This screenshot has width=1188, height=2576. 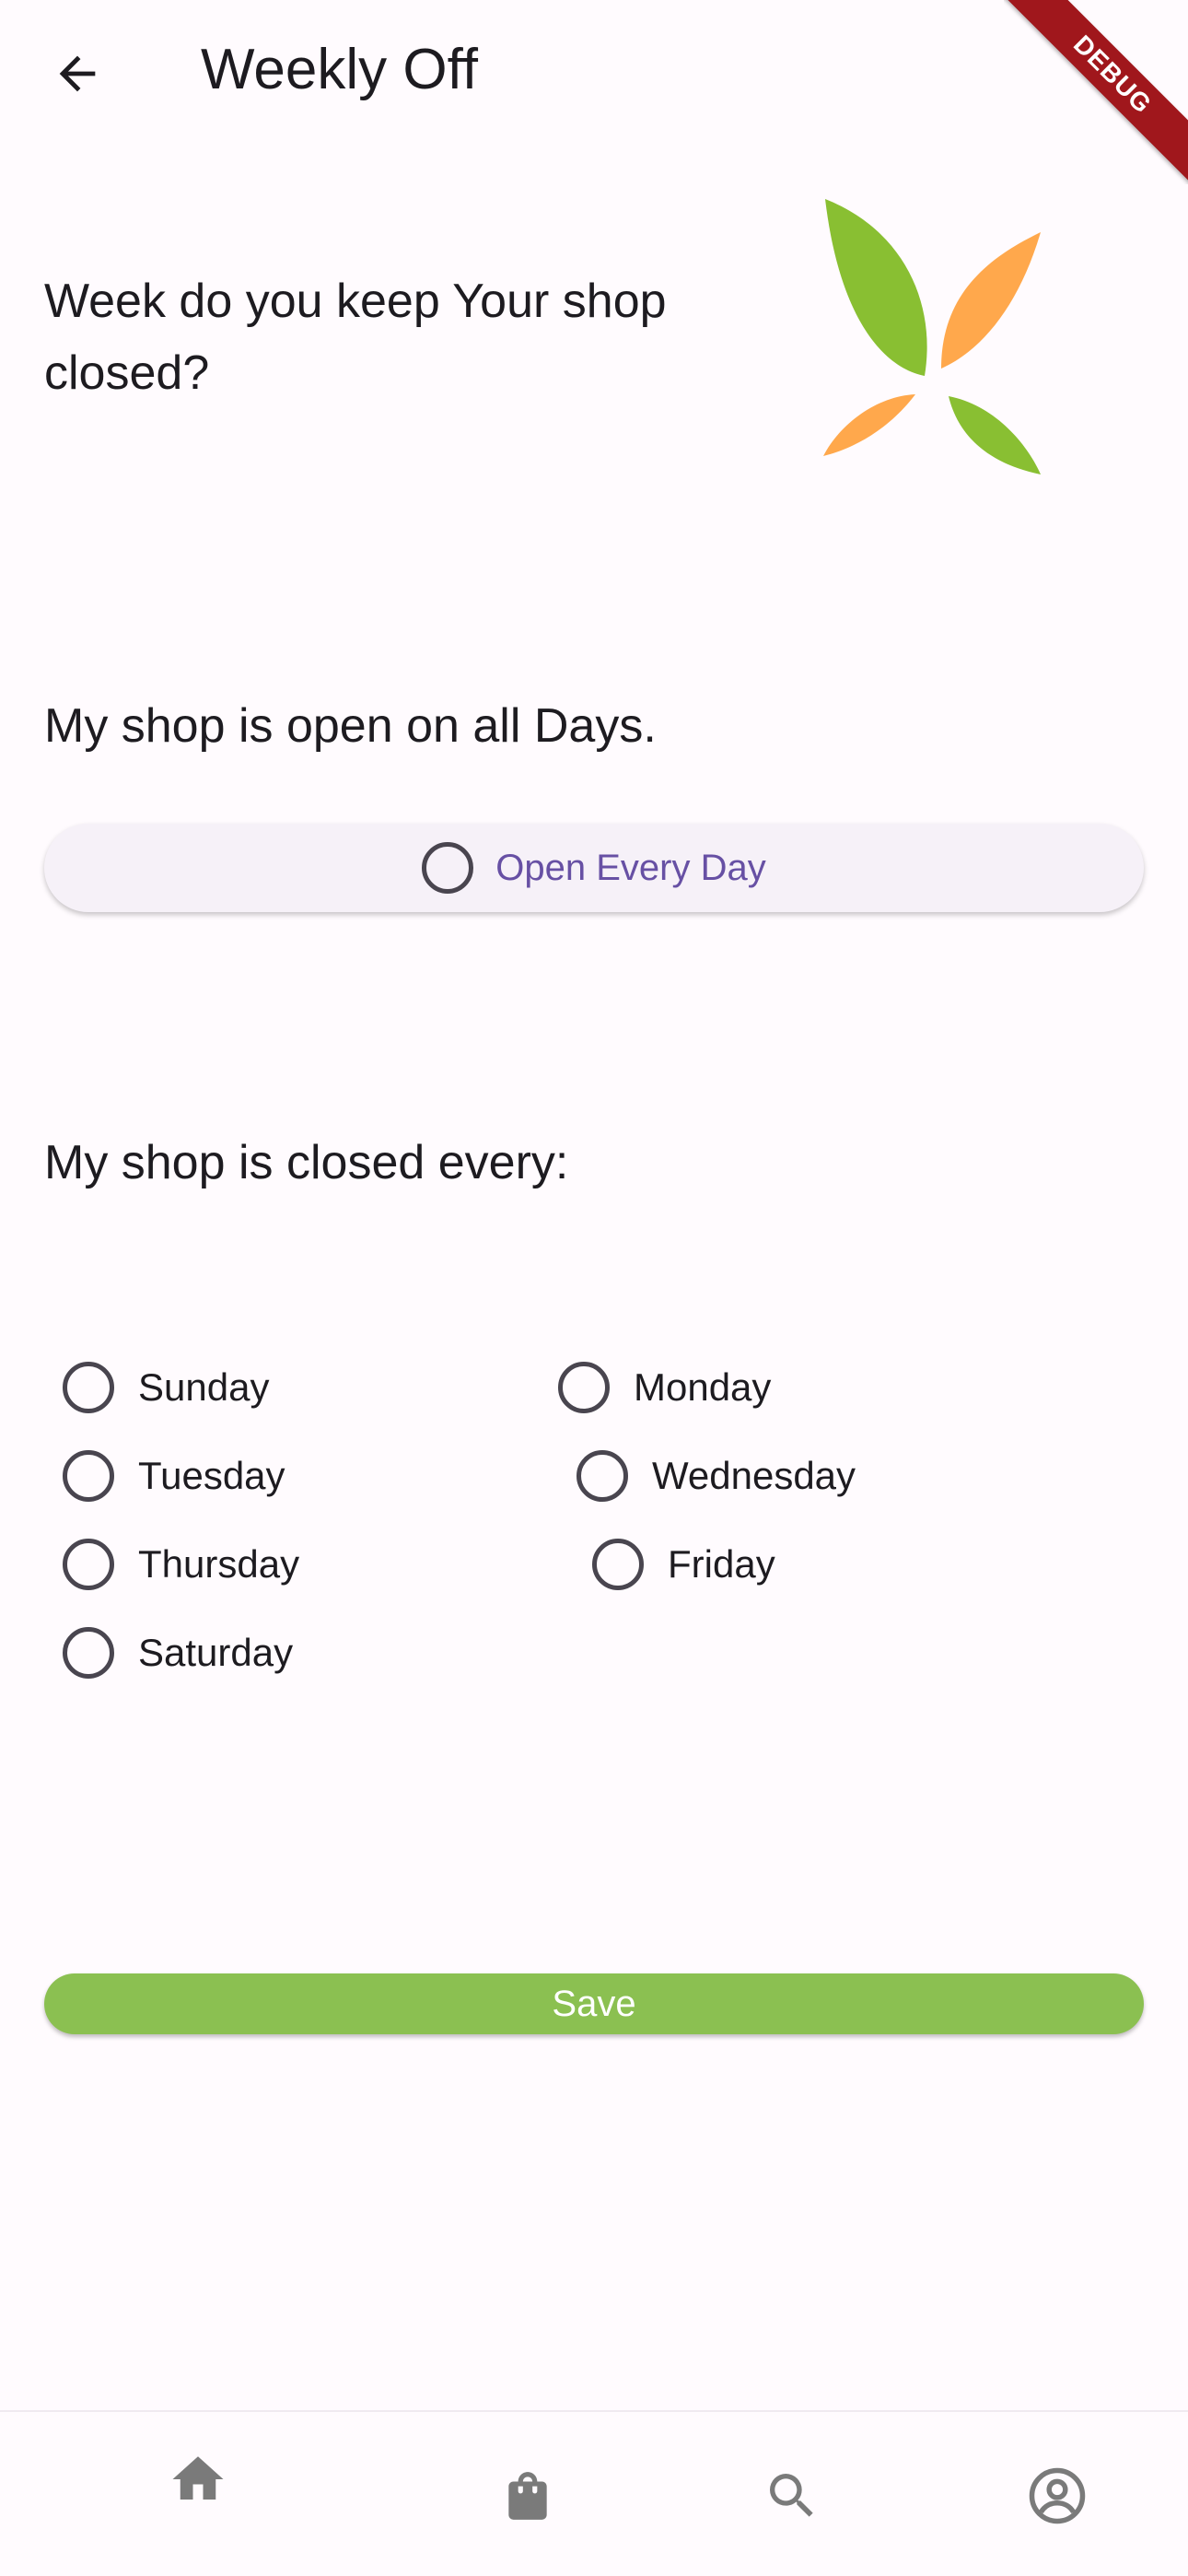 What do you see at coordinates (355, 337) in the screenshot?
I see `question-text: Week do you keep Your shop closed?` at bounding box center [355, 337].